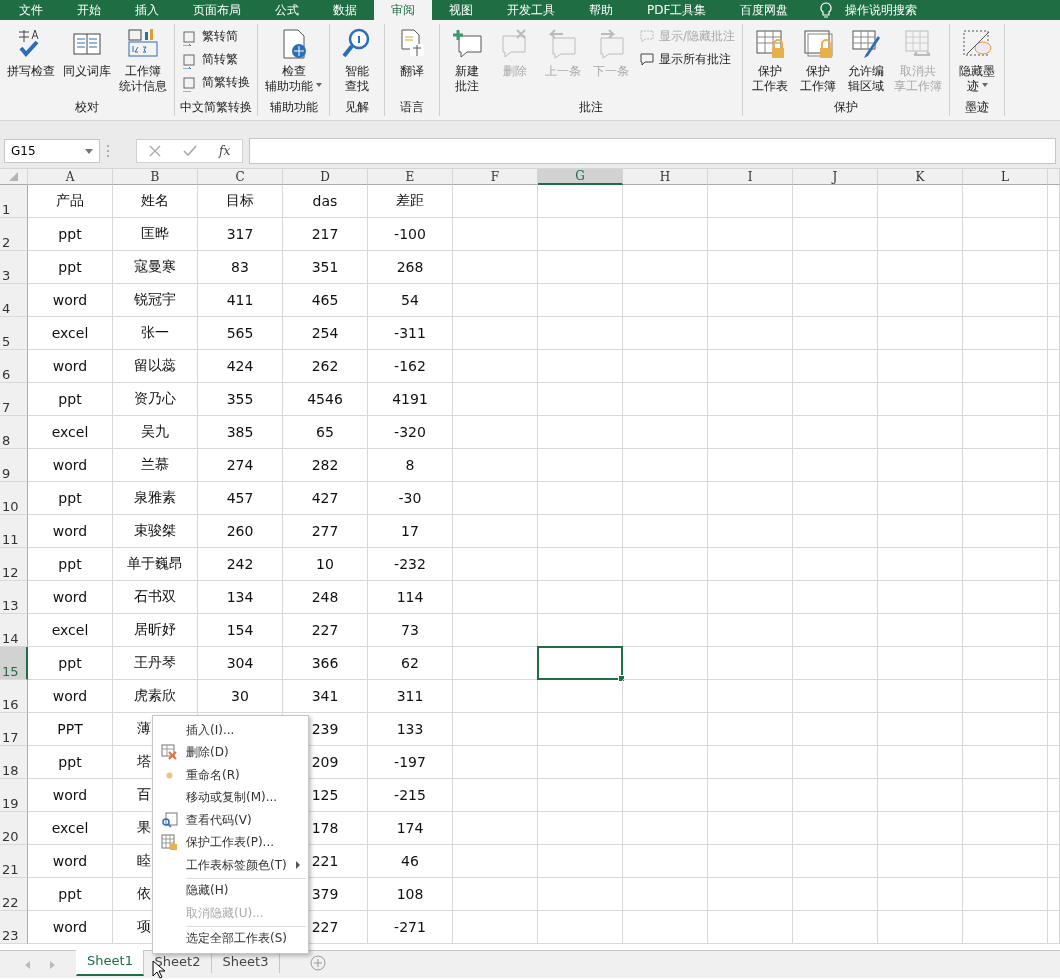  I want to click on tell-me-field: 操作说明搜索, so click(881, 10).